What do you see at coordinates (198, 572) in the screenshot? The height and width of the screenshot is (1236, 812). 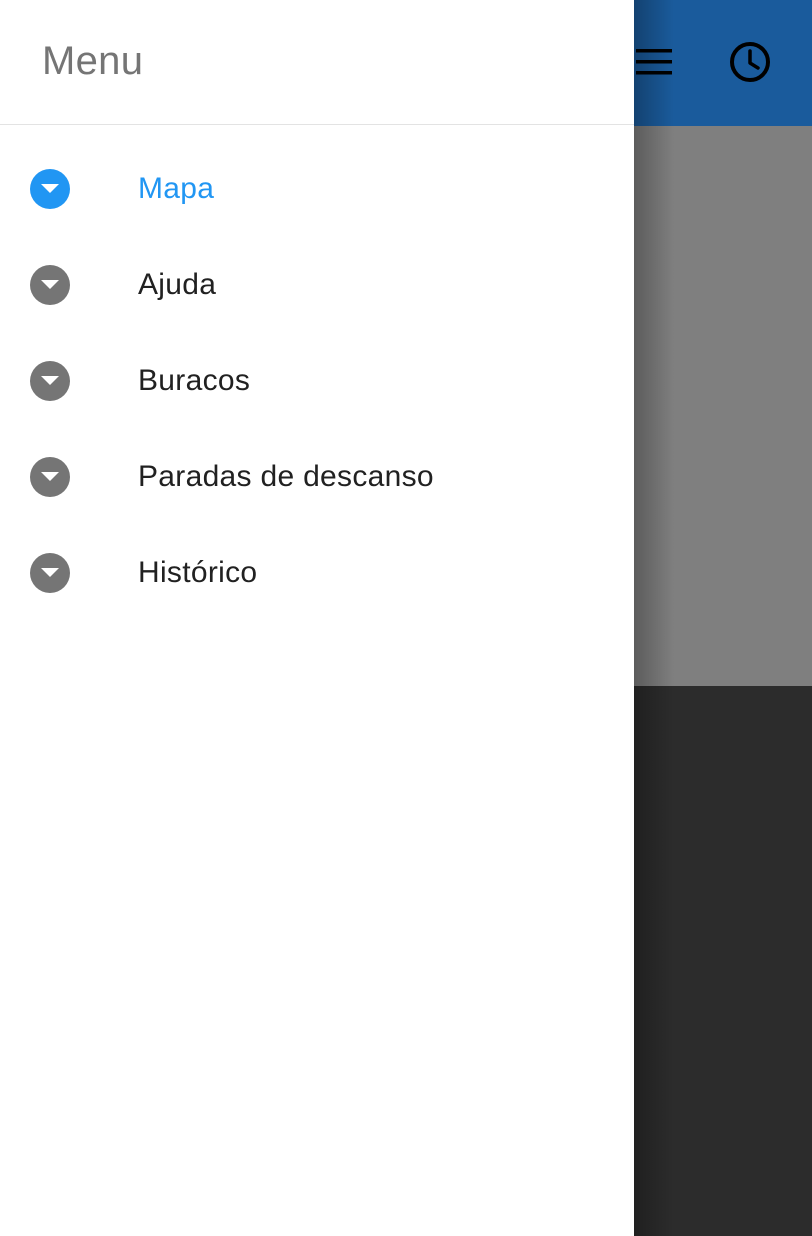 I see `menu-item-label: Histórico` at bounding box center [198, 572].